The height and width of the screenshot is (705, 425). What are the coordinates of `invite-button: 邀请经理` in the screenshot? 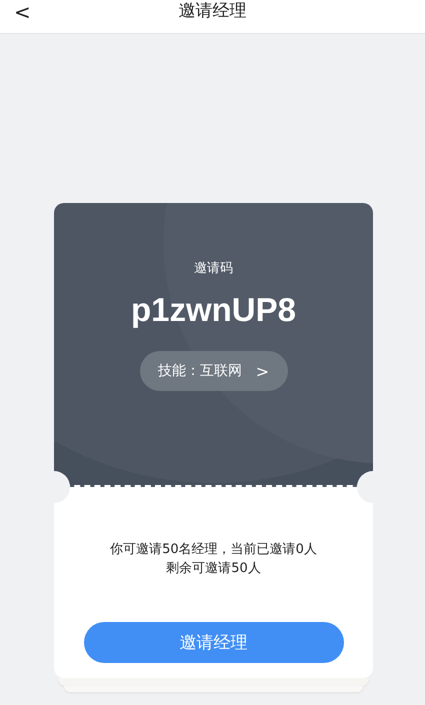 It's located at (214, 642).